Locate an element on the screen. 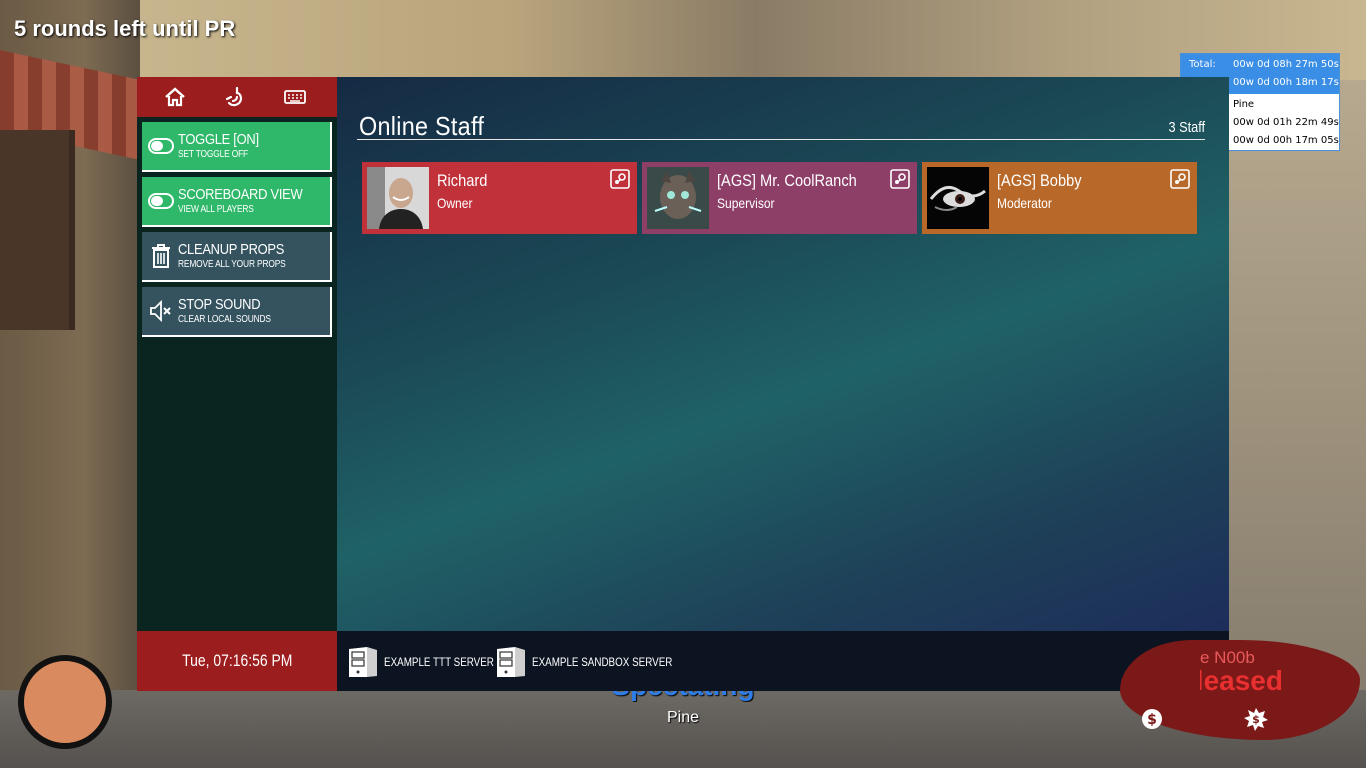 This screenshot has height=768, width=1366. lost-money-icon: $ is located at coordinates (1256, 719).